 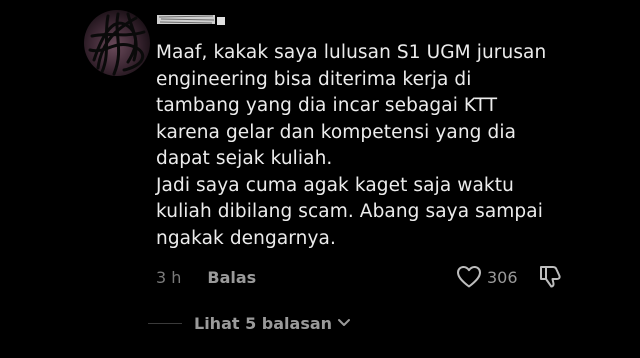 I want to click on like-button: 306, so click(x=487, y=277).